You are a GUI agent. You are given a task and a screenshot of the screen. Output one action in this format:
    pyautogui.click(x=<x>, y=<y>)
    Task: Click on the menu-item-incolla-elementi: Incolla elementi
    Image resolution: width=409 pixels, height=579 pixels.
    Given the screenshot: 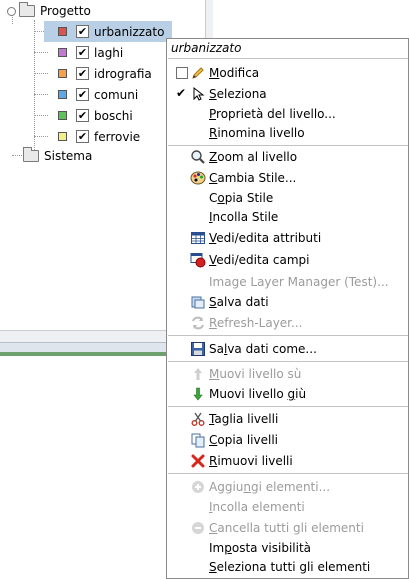 What is the action you would take?
    pyautogui.click(x=257, y=507)
    